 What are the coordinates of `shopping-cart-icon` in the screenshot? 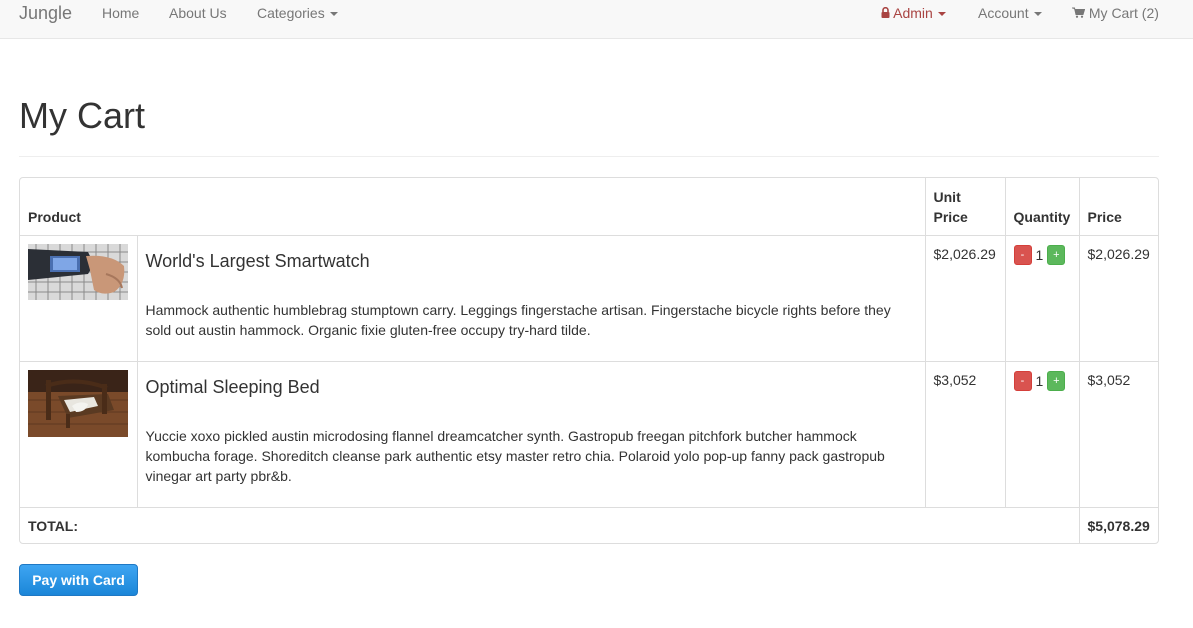 It's located at (1078, 13).